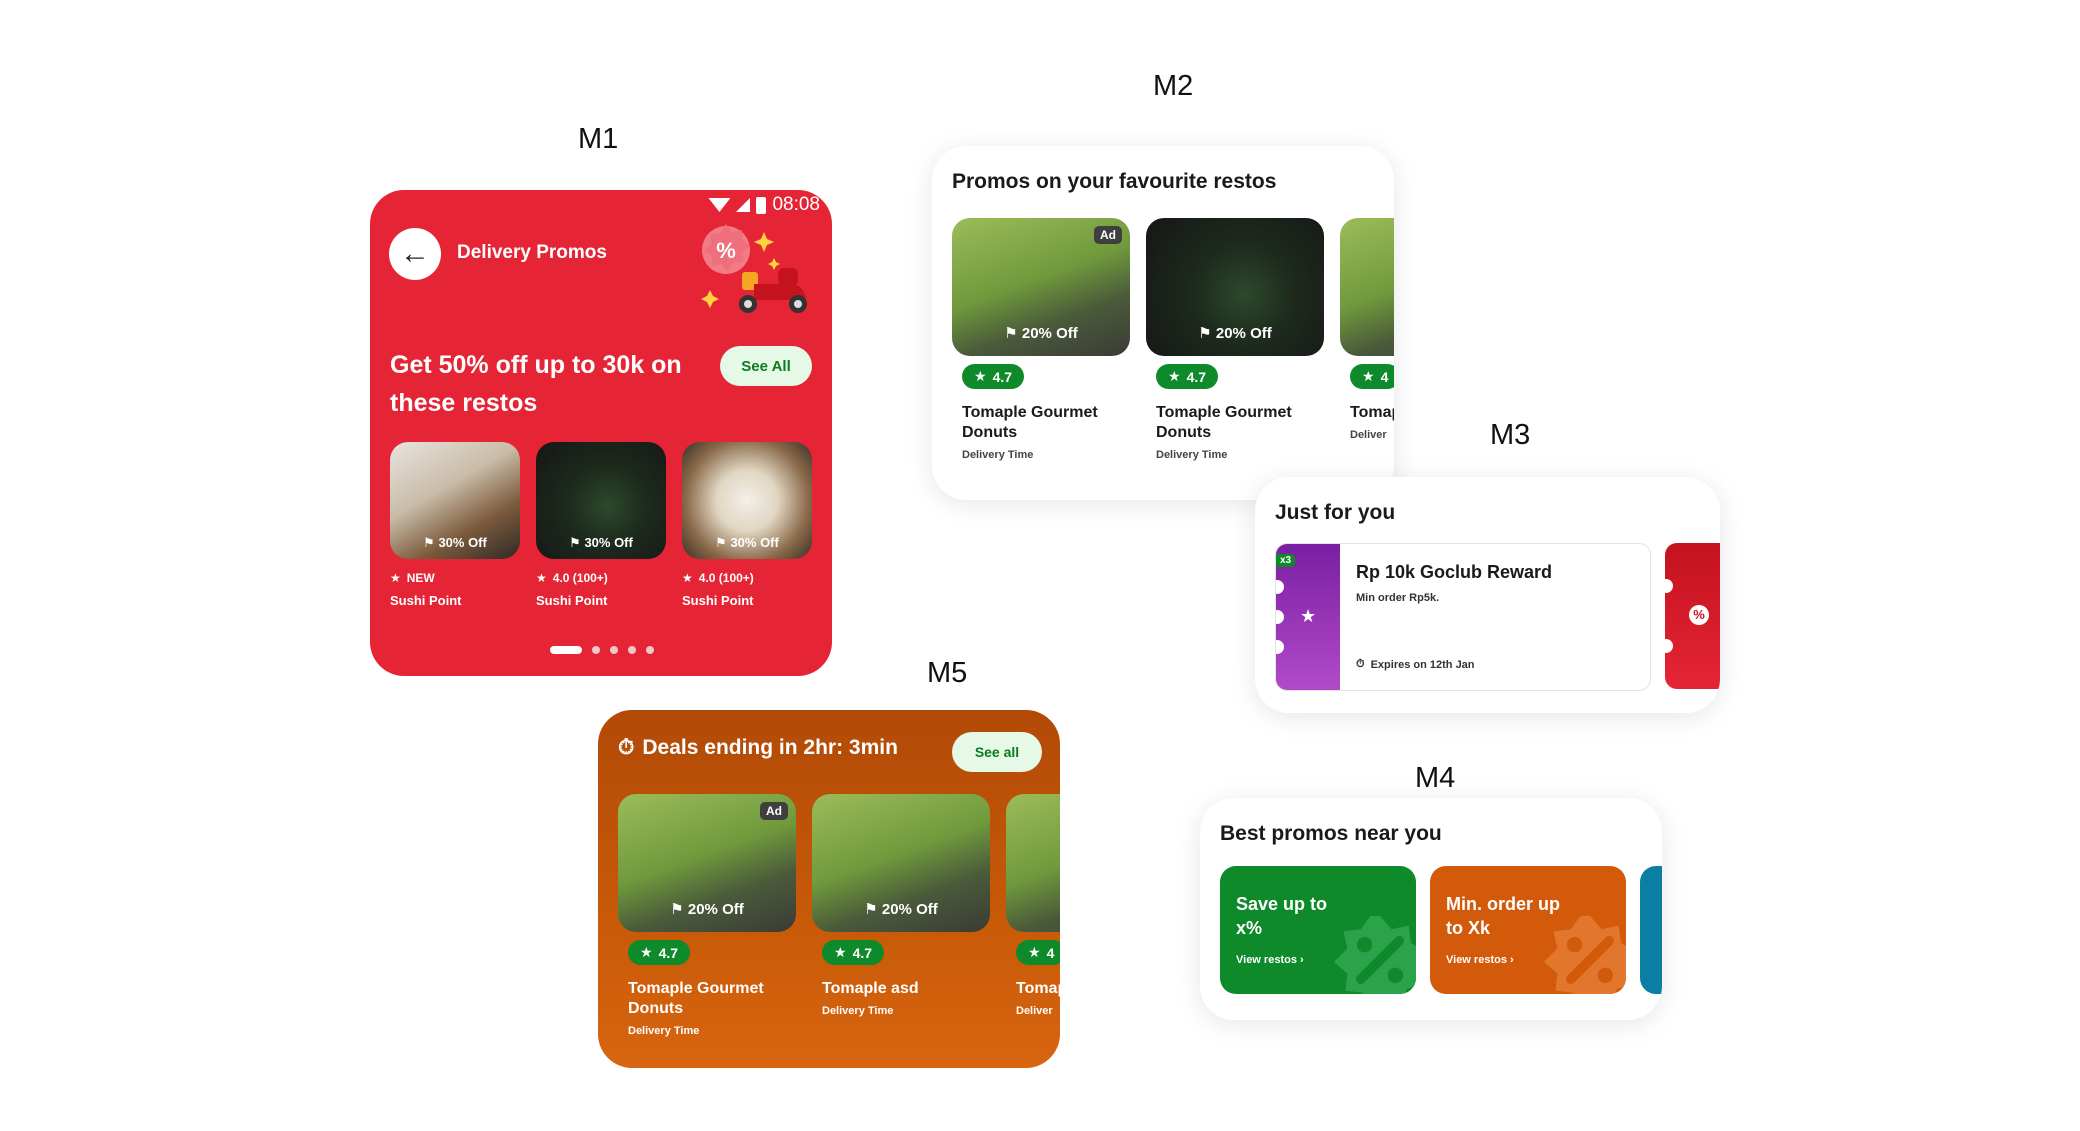  What do you see at coordinates (1286, 560) in the screenshot?
I see `multiplier-badge: x3` at bounding box center [1286, 560].